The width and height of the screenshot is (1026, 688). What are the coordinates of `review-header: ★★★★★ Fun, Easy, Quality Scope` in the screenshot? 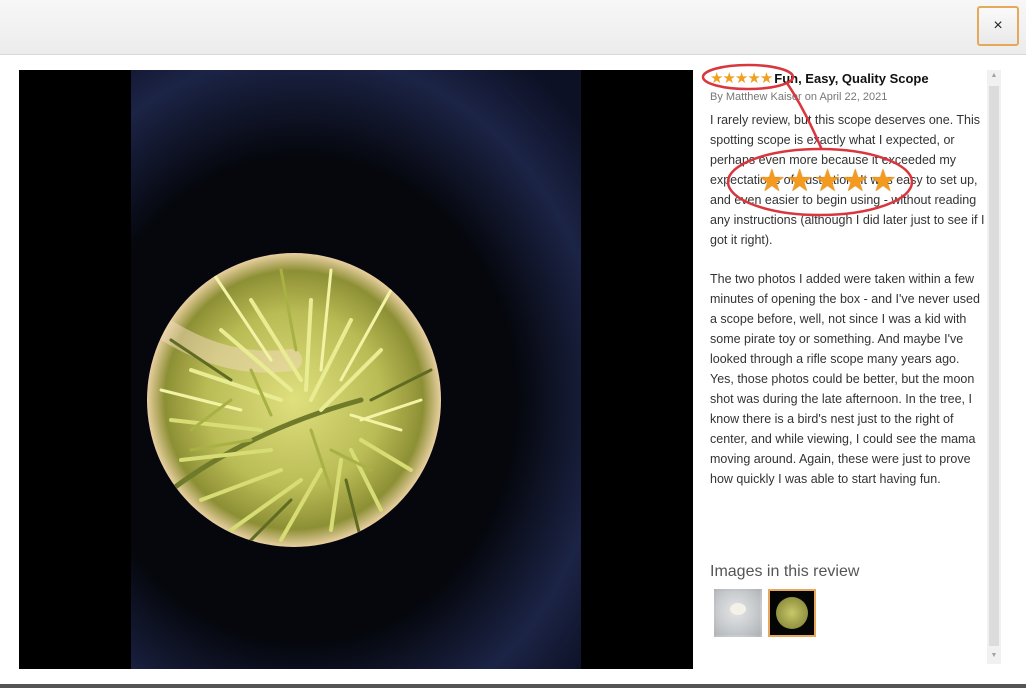 It's located at (819, 78).